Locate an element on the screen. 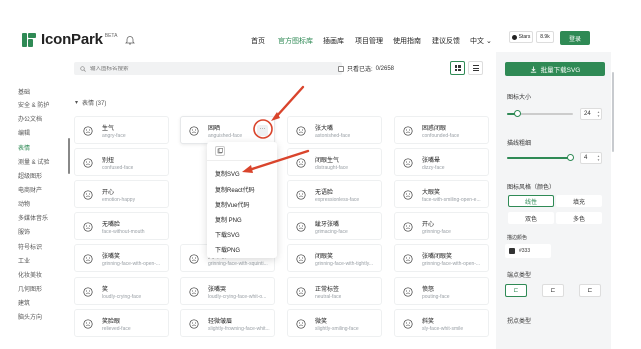 This screenshot has height=349, width=641. icon-card-title: 无嘴脸 is located at coordinates (111, 225).